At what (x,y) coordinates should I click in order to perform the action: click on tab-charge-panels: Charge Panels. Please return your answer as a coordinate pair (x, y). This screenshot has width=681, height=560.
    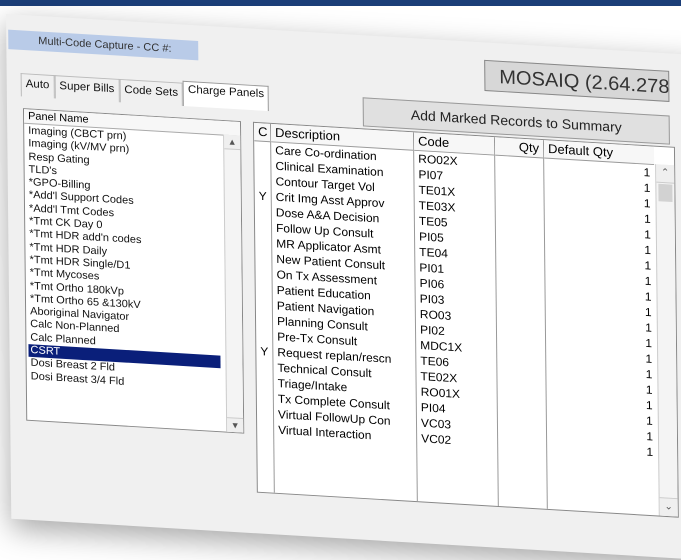
    Looking at the image, I should click on (226, 96).